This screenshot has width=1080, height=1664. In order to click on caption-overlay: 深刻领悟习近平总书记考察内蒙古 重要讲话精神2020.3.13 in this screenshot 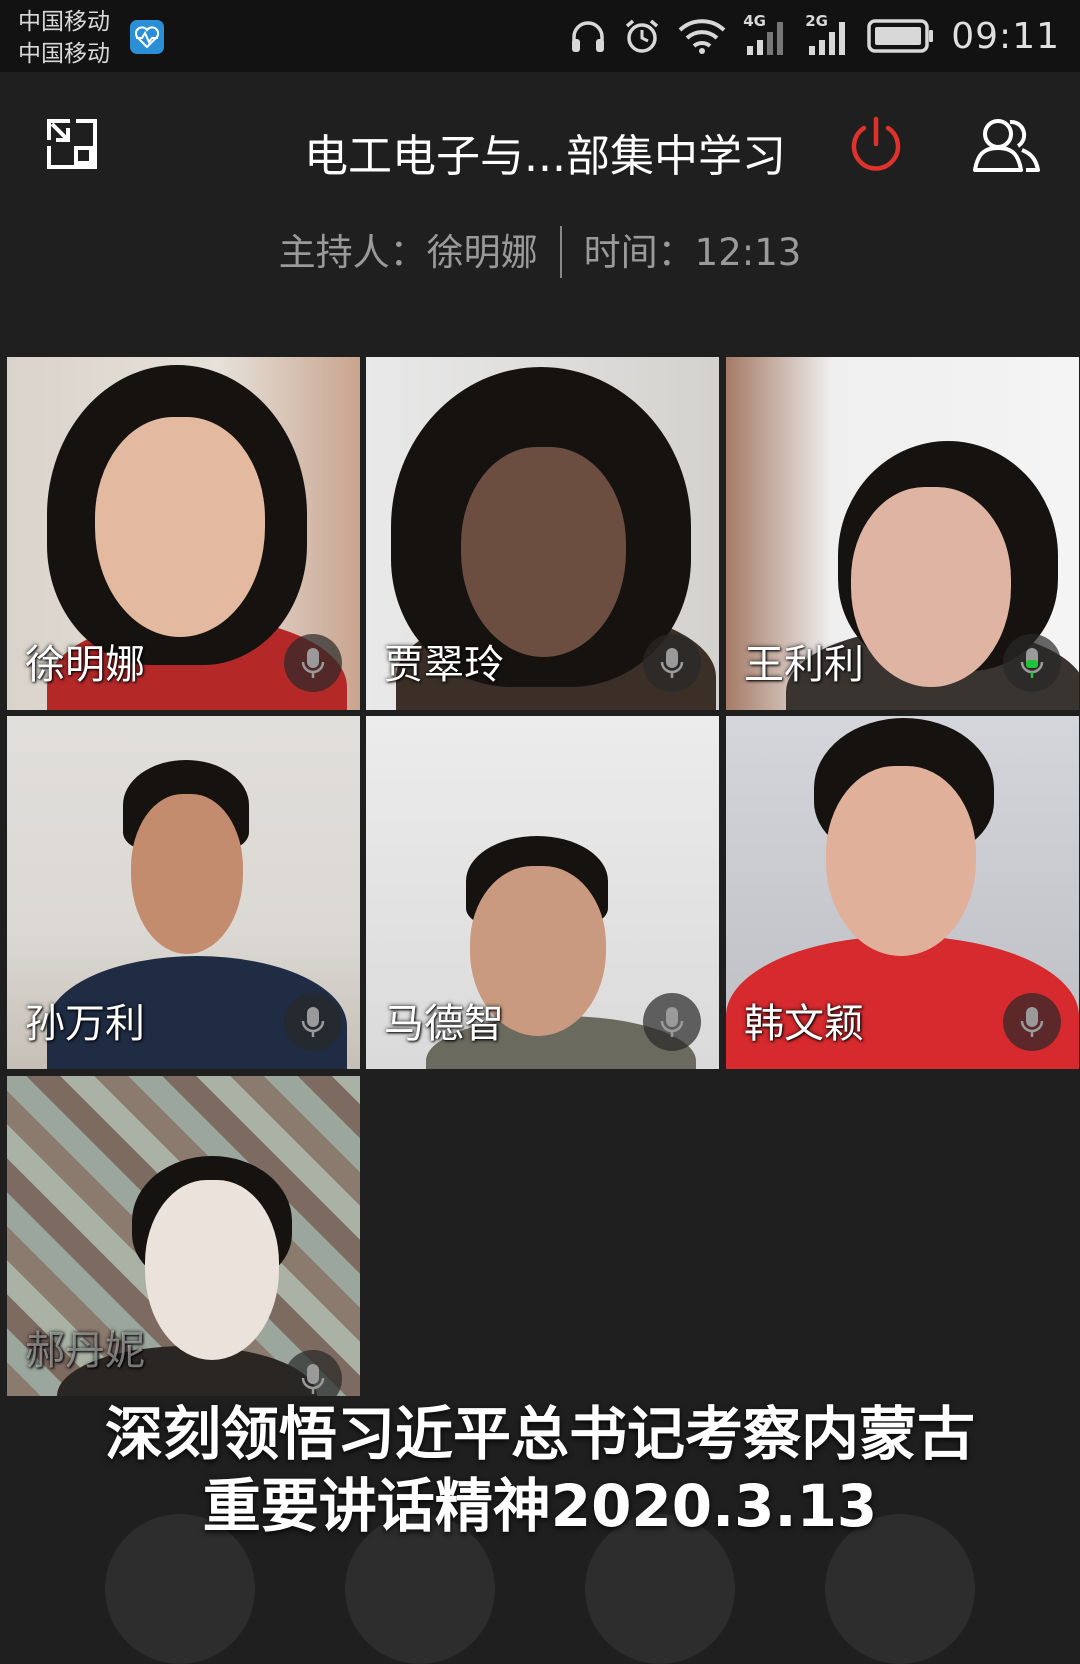, I will do `click(540, 1470)`.